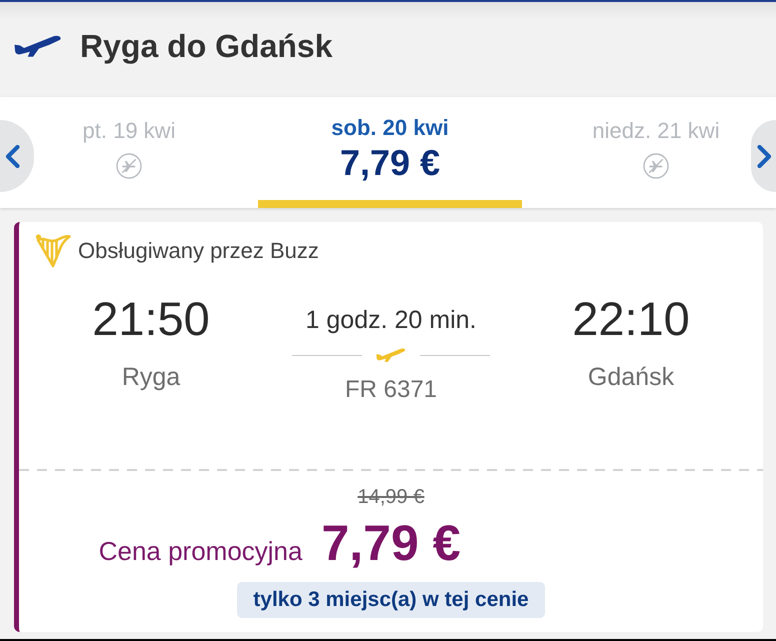 Image resolution: width=776 pixels, height=641 pixels. I want to click on harp-icon, so click(53, 250).